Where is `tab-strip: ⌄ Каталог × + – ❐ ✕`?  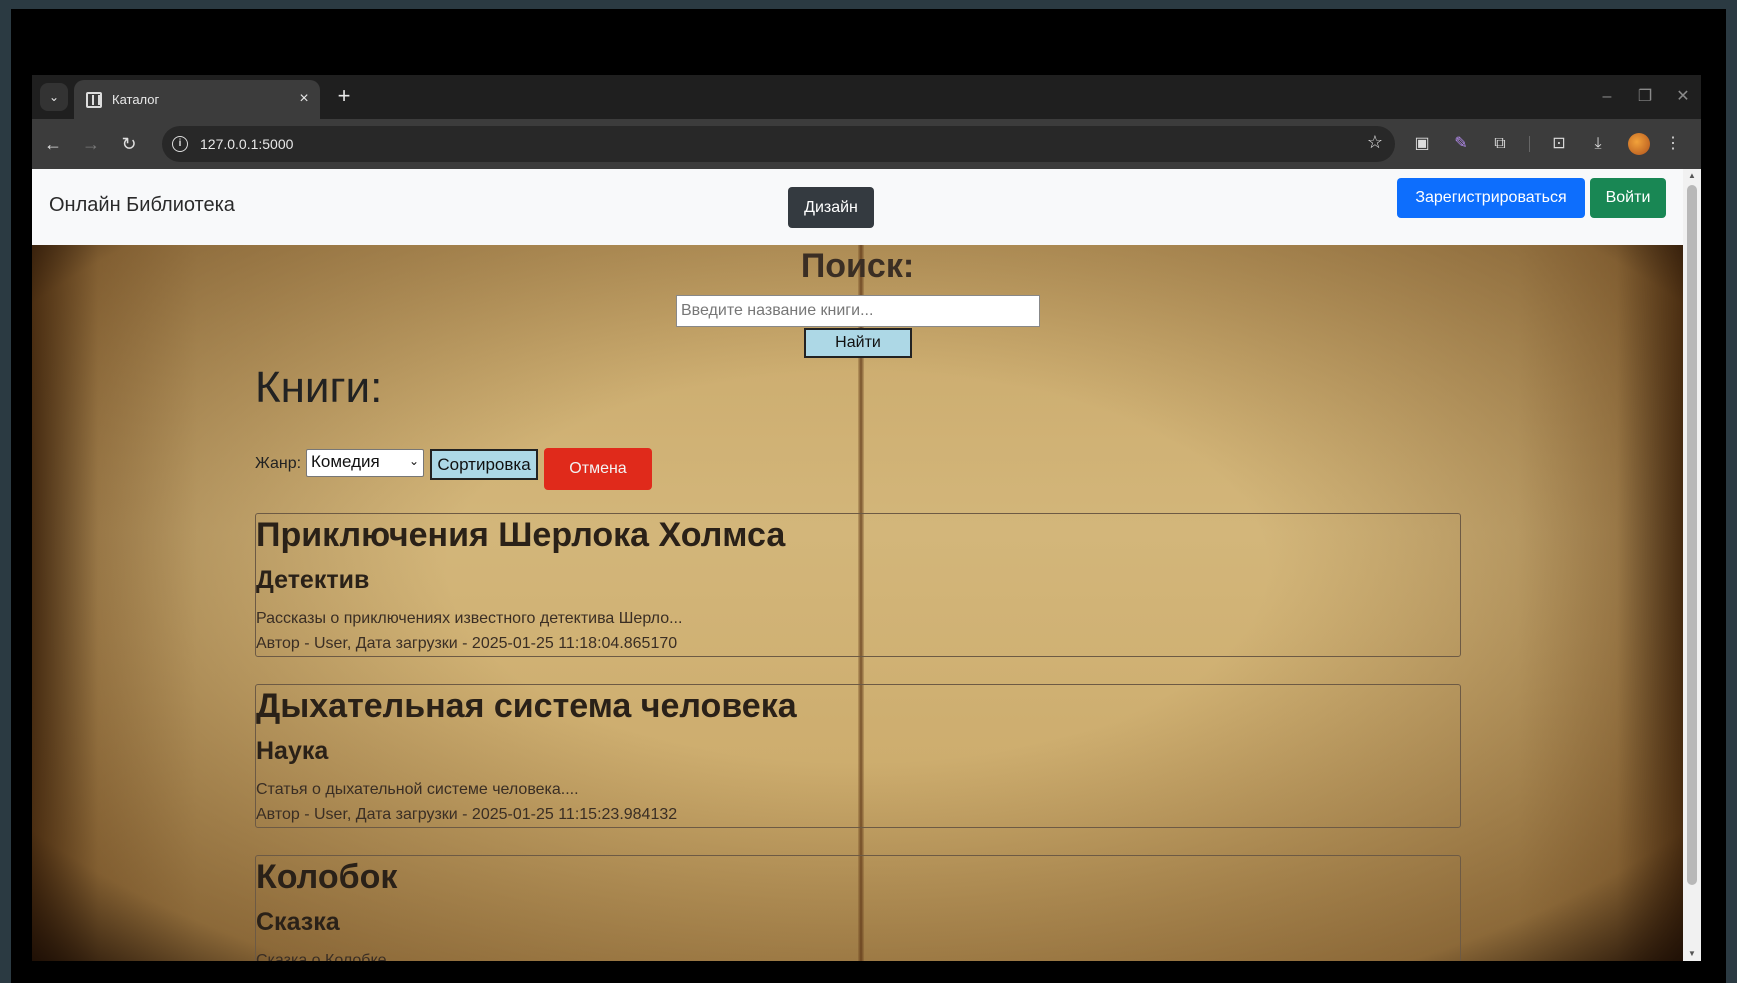 tab-strip: ⌄ Каталог × + – ❐ ✕ is located at coordinates (866, 97).